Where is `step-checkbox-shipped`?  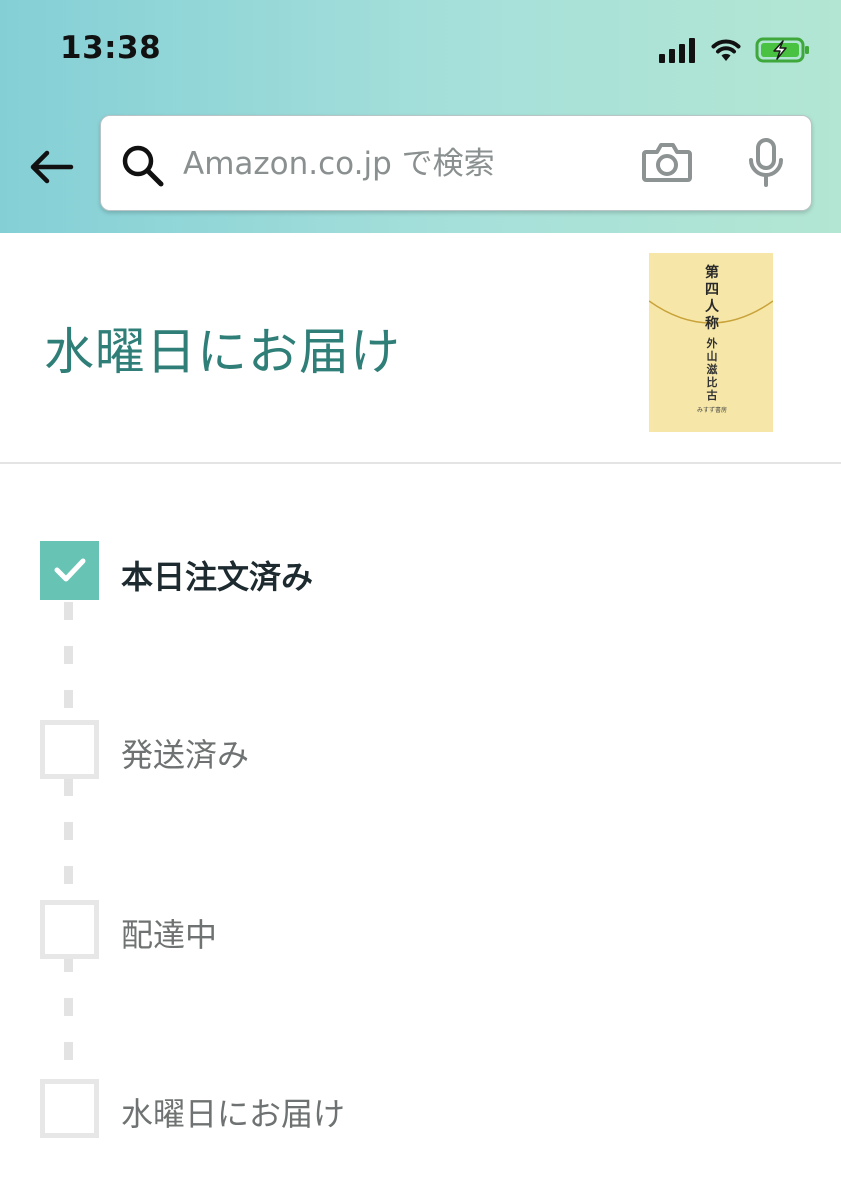 step-checkbox-shipped is located at coordinates (69, 749).